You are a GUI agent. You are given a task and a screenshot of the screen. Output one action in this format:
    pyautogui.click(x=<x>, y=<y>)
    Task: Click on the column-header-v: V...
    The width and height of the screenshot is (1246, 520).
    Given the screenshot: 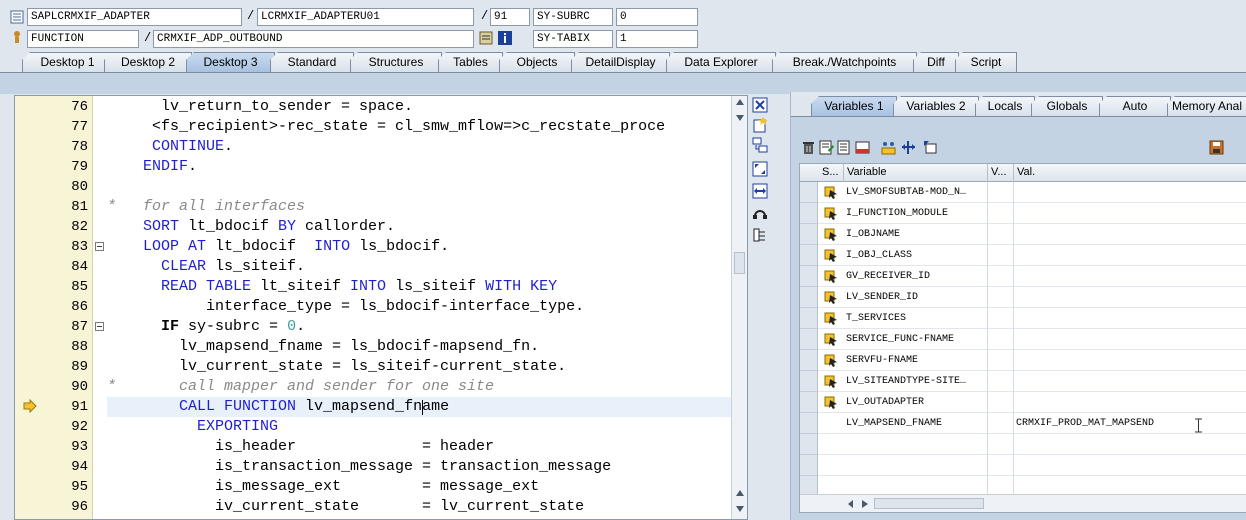 What is the action you would take?
    pyautogui.click(x=1001, y=173)
    